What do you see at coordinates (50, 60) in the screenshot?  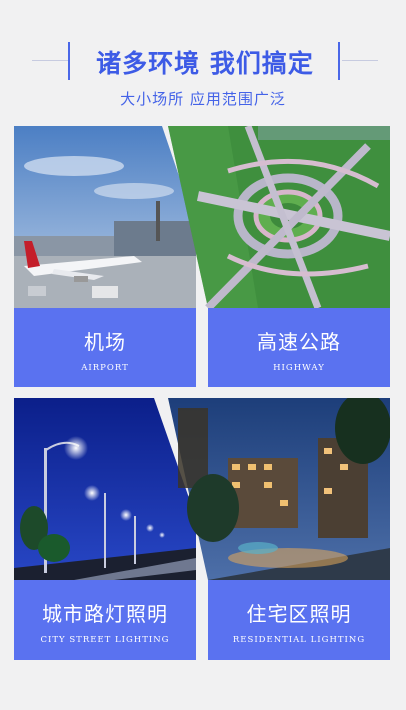 I see `title-decor-line-left` at bounding box center [50, 60].